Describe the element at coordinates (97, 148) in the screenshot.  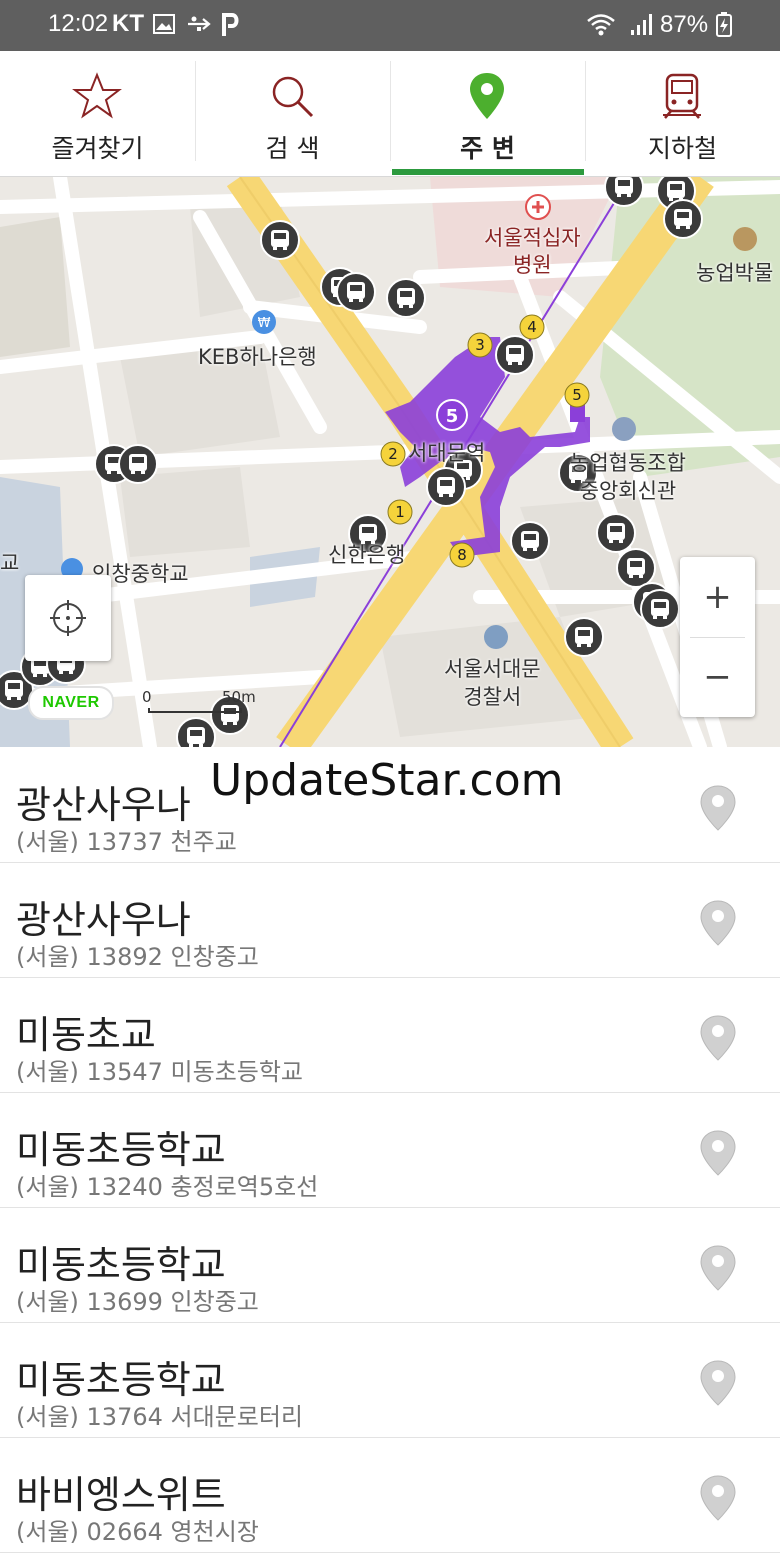
I see `tab-favorites-label: 즐겨찾기` at that location.